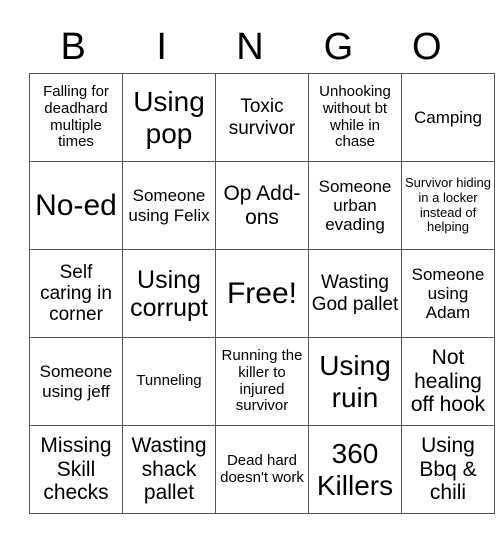  I want to click on header-letter-o: O, so click(427, 47).